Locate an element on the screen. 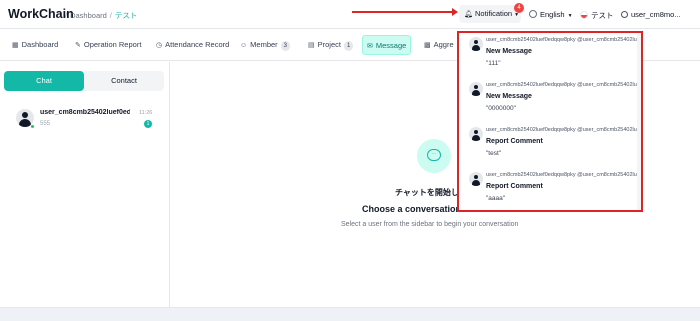 The width and height of the screenshot is (700, 321). notification-message: "aaaa" is located at coordinates (496, 198).